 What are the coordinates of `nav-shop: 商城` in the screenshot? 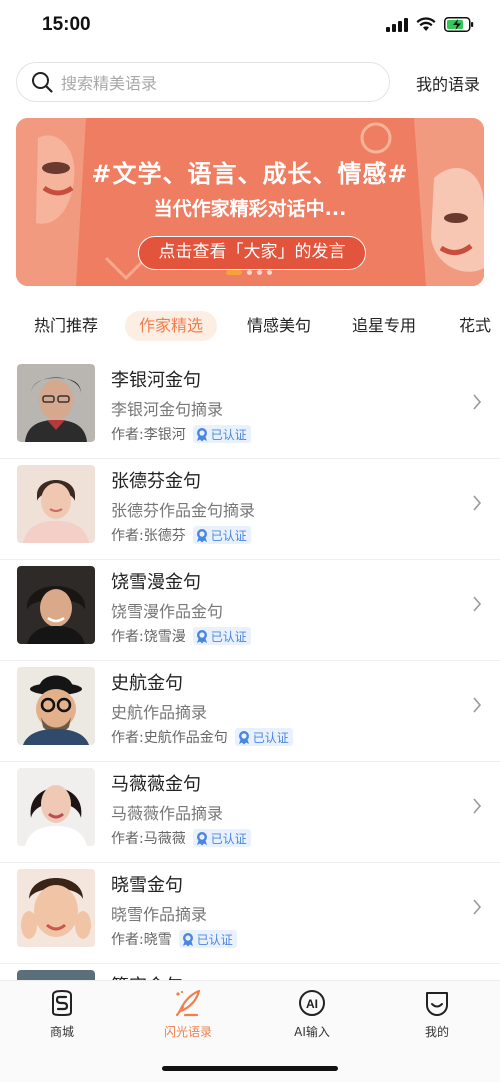 It's located at (62, 1014).